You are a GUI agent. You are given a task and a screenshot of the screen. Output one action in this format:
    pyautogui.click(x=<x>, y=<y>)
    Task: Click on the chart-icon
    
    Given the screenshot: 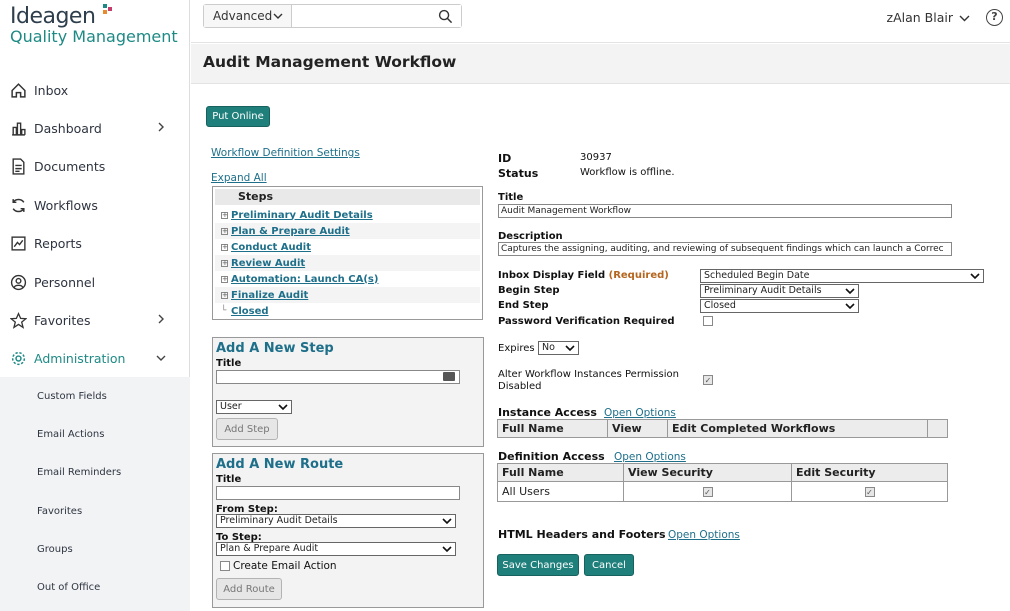 What is the action you would take?
    pyautogui.click(x=19, y=129)
    